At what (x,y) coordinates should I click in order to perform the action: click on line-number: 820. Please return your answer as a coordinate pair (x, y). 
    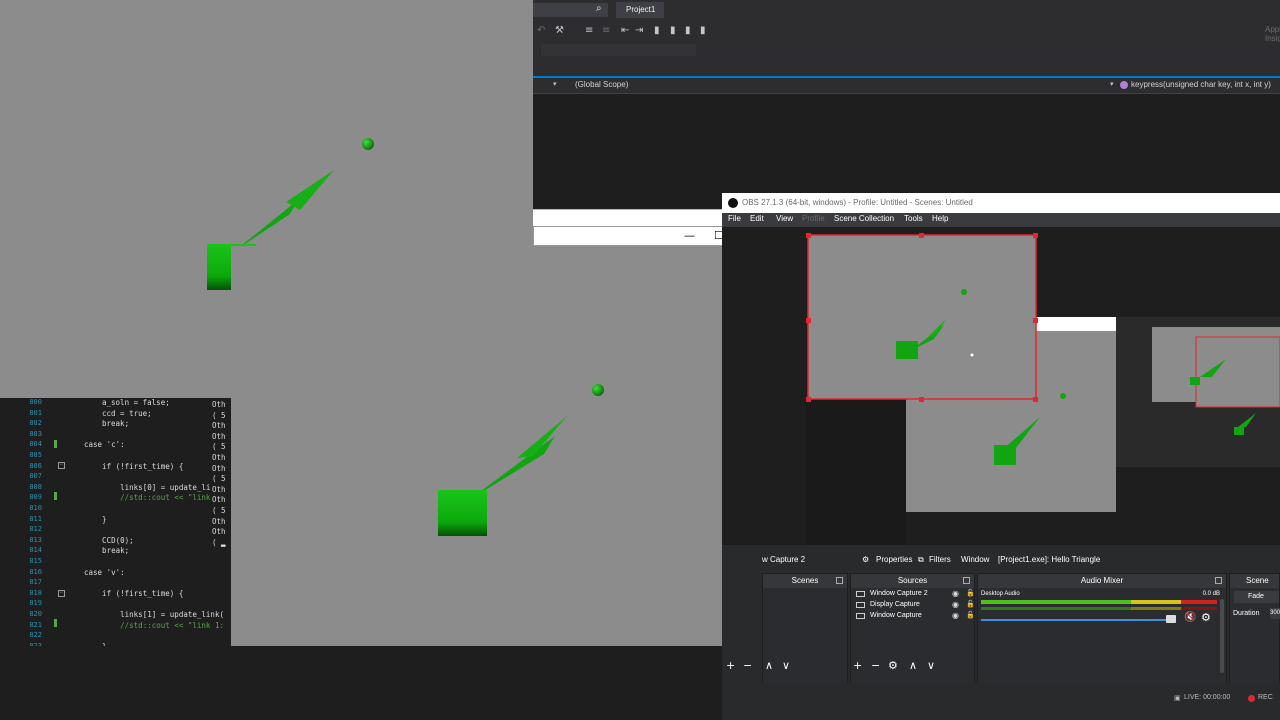
    Looking at the image, I should click on (35, 614).